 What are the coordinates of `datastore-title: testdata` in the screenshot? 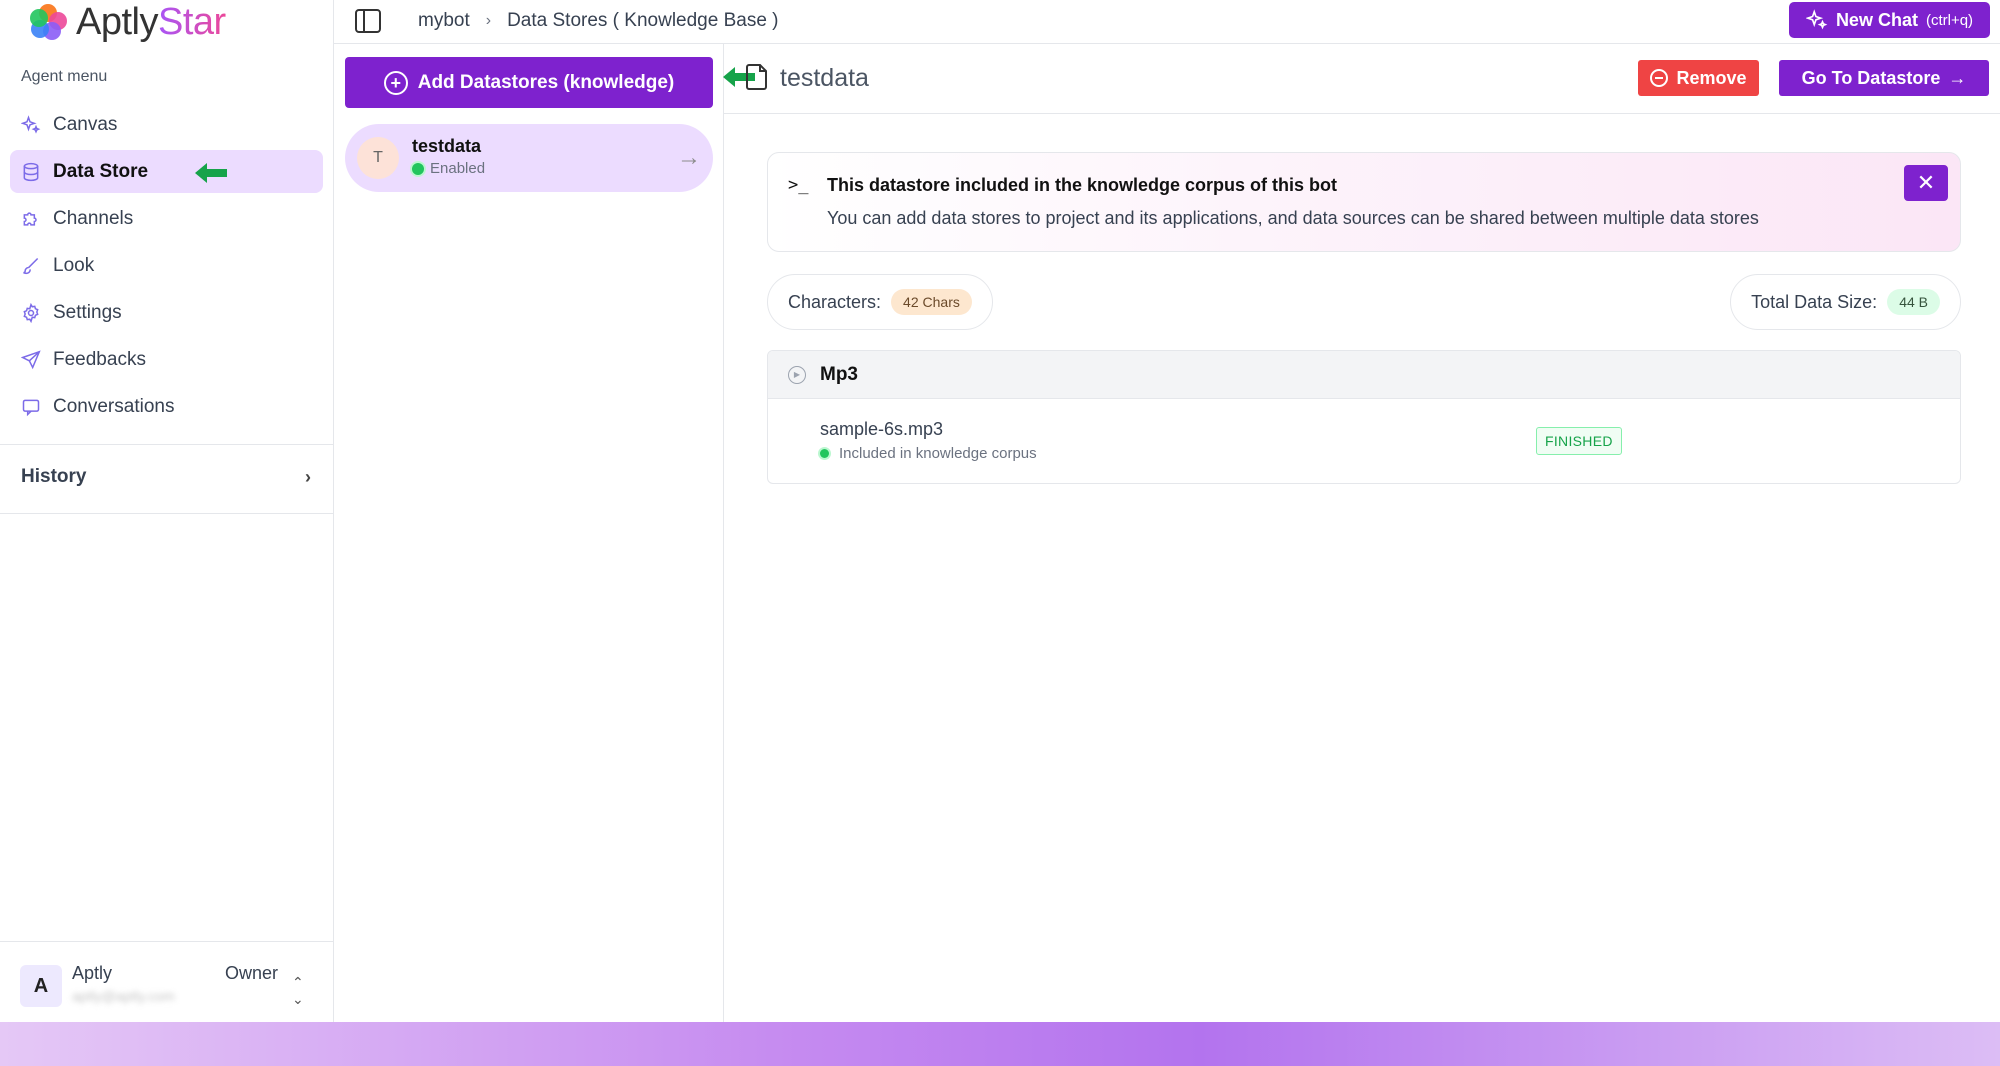 It's located at (824, 78).